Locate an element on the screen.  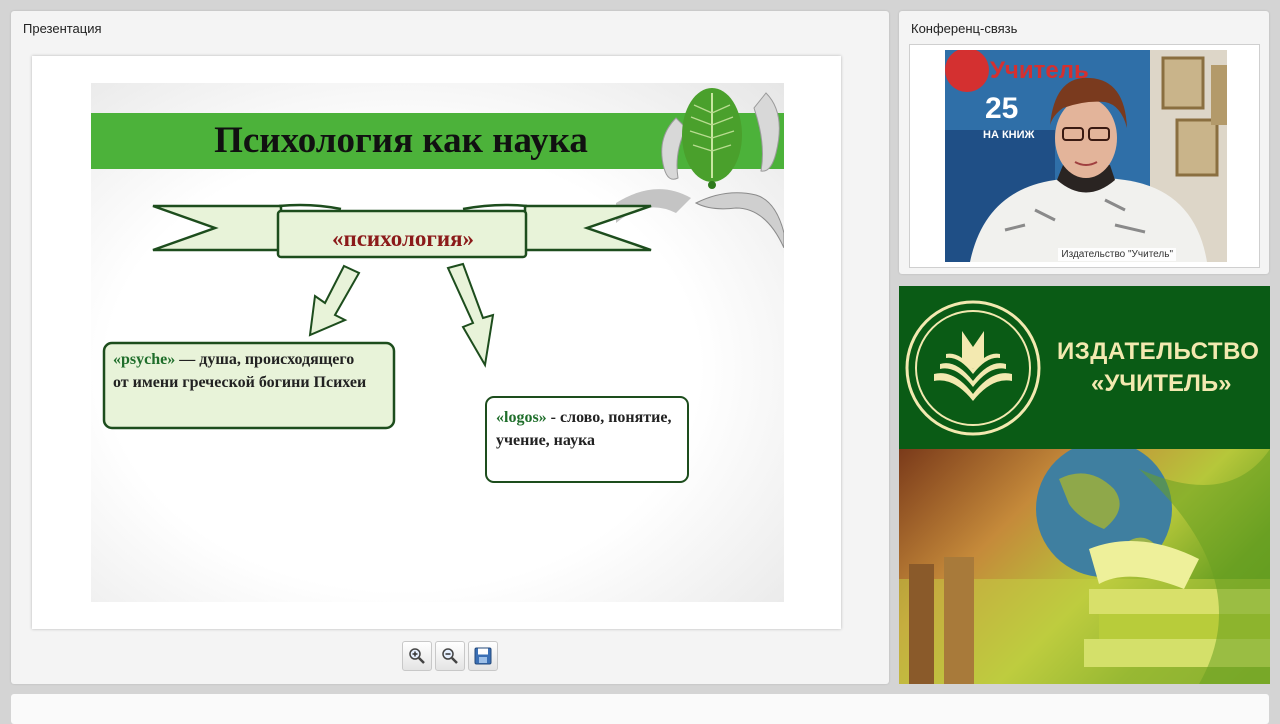
definition-term: «psyche» is located at coordinates (144, 359).